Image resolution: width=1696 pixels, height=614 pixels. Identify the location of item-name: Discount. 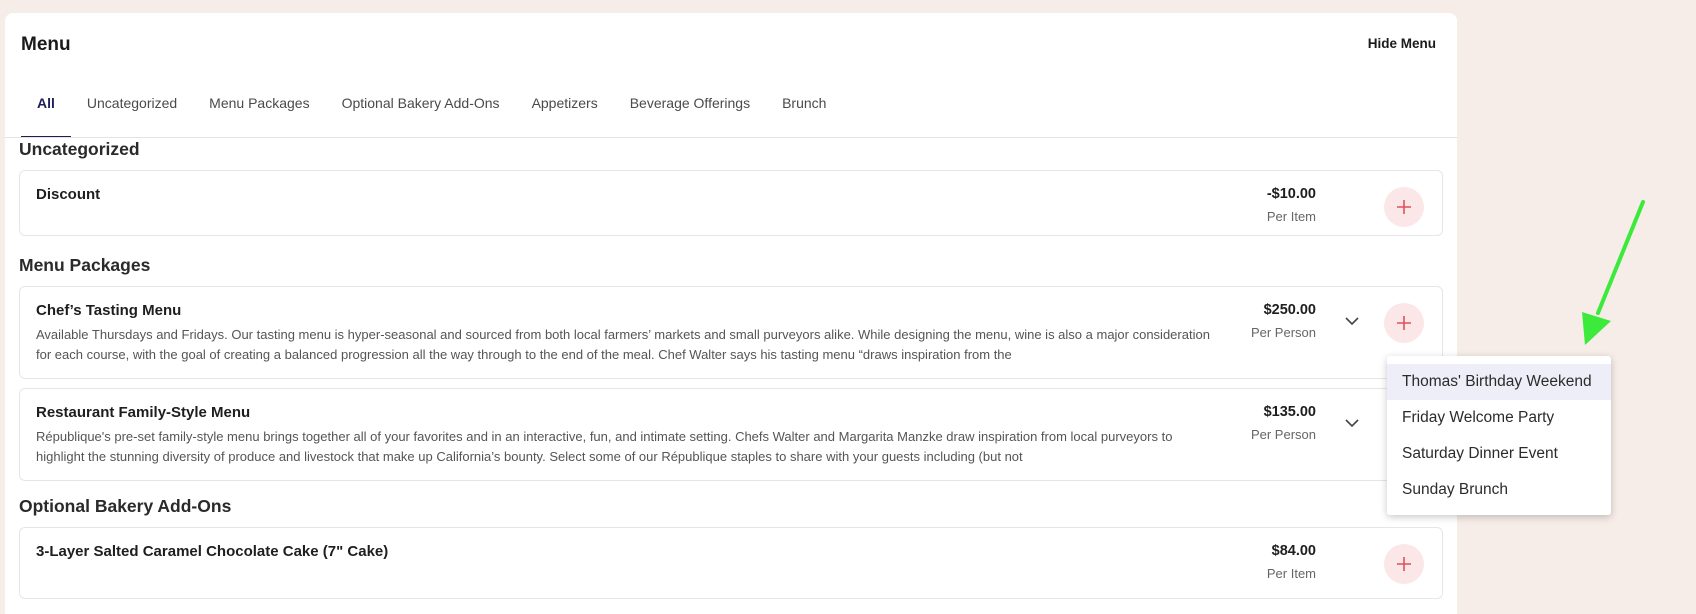
(68, 194).